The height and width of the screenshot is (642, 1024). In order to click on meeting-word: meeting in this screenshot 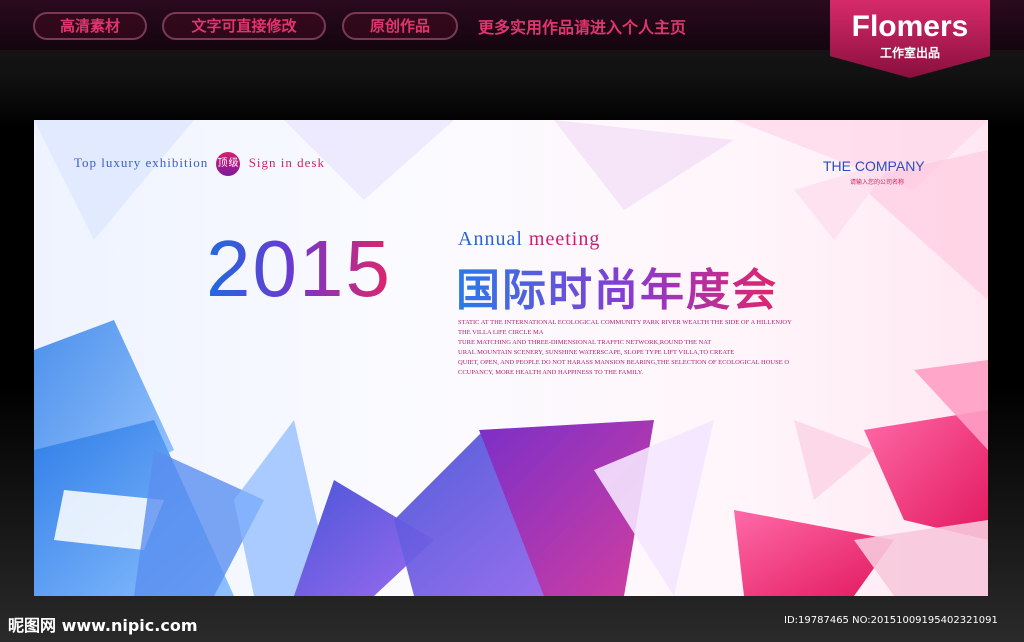, I will do `click(564, 239)`.